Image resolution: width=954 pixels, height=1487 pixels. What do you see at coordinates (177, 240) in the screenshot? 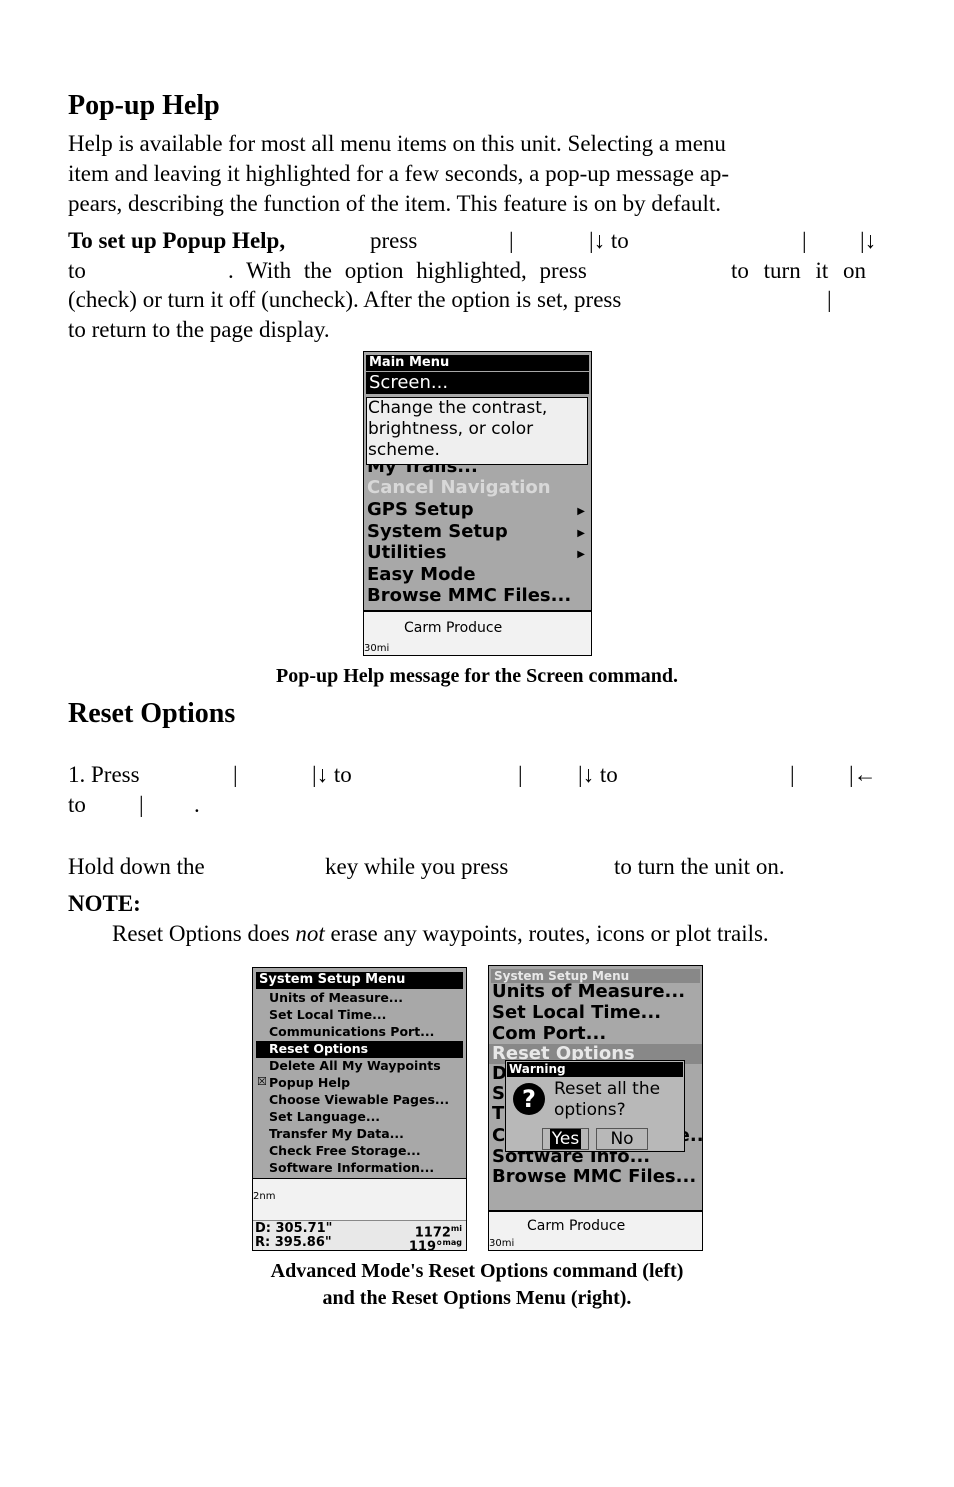
I see `instruction-lead: To set up Popup Help,` at bounding box center [177, 240].